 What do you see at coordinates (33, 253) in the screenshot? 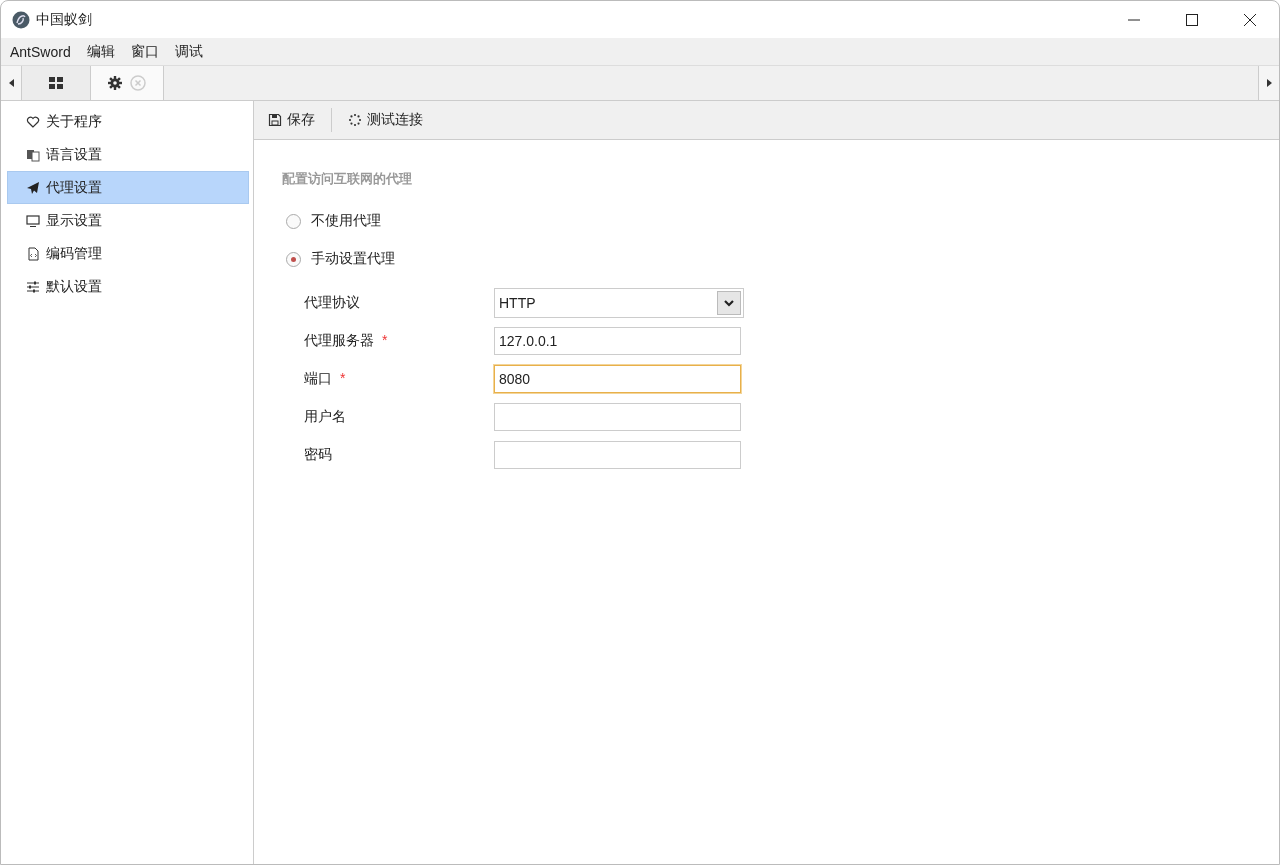
I see `code-file-icon` at bounding box center [33, 253].